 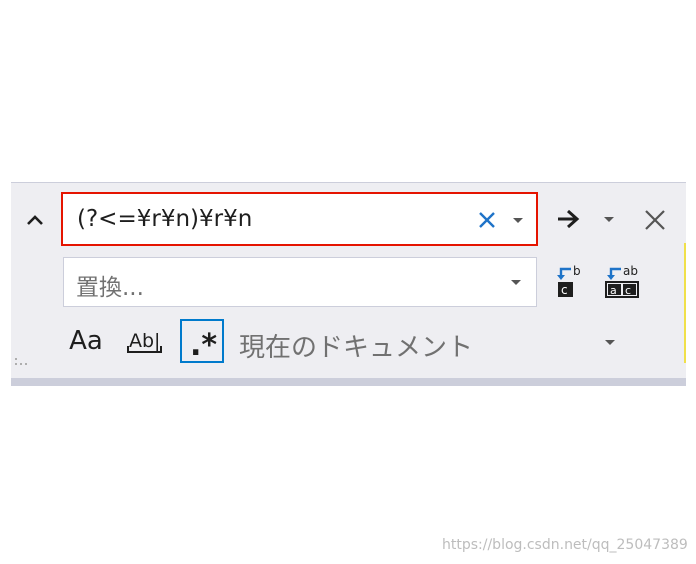 I want to click on grip-icon, so click(x=25, y=362).